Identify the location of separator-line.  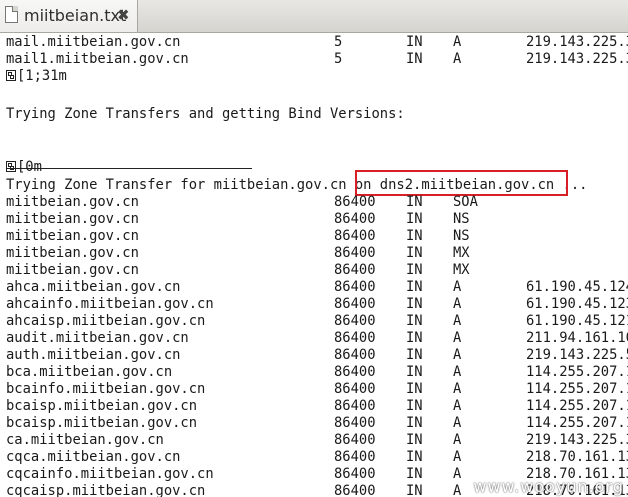
(129, 168).